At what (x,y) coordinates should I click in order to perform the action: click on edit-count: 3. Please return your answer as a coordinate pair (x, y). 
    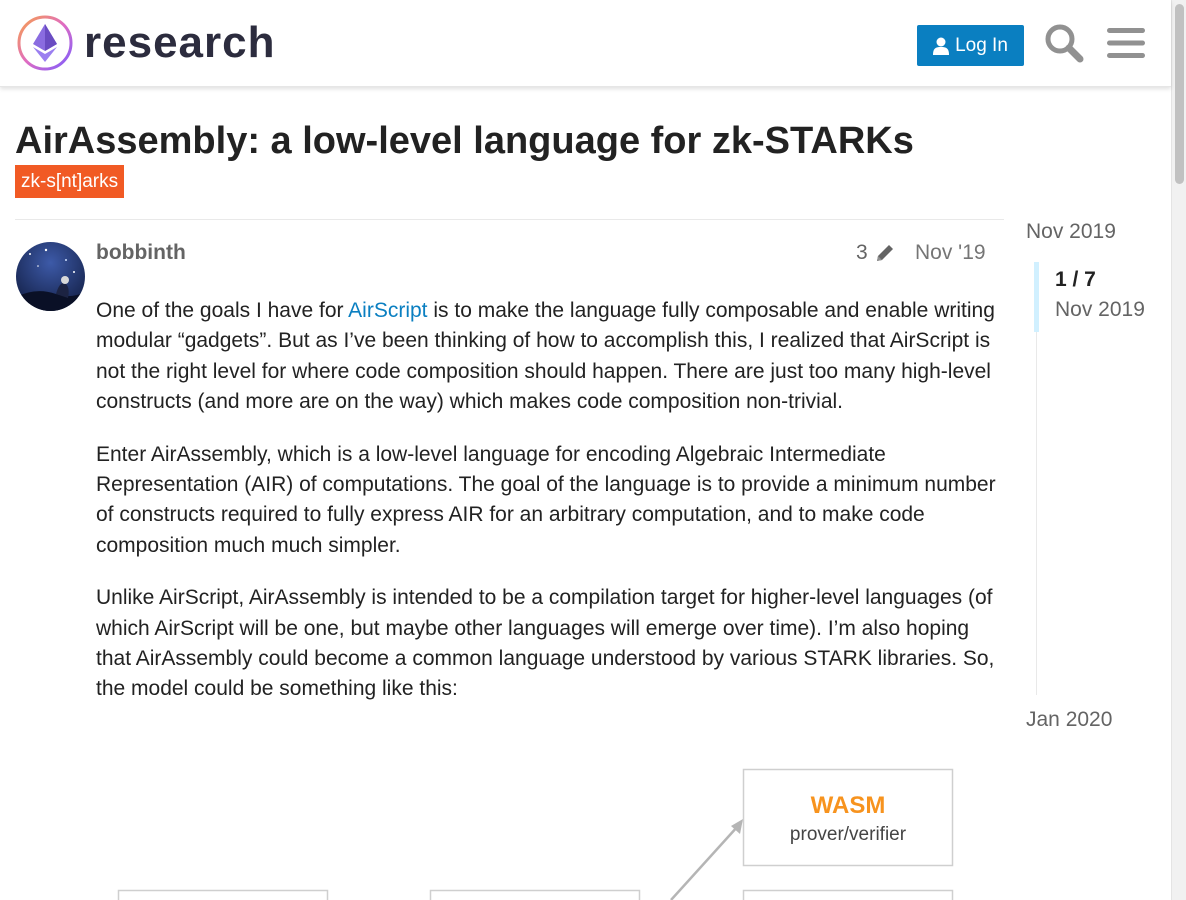
    Looking at the image, I should click on (862, 252).